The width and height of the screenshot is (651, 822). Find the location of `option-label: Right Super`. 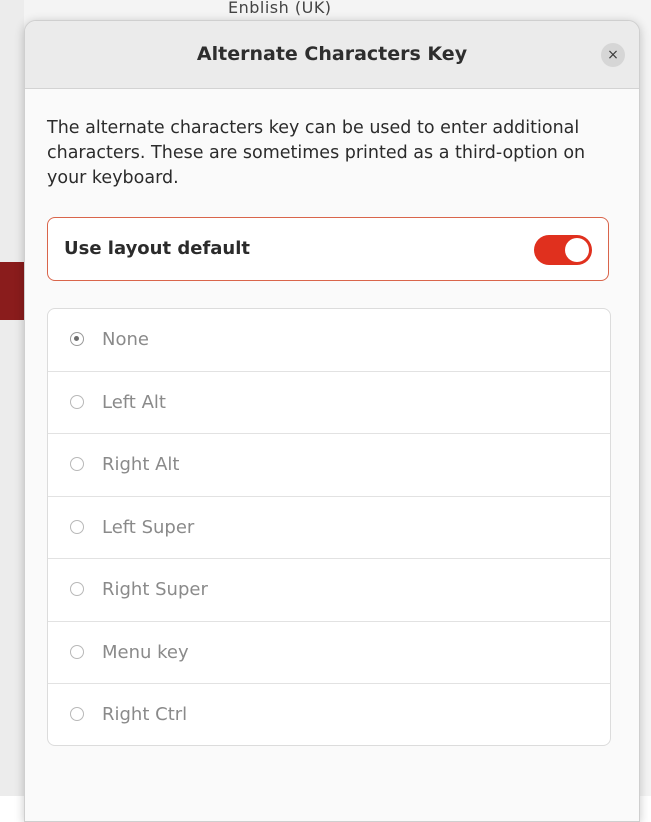

option-label: Right Super is located at coordinates (155, 589).